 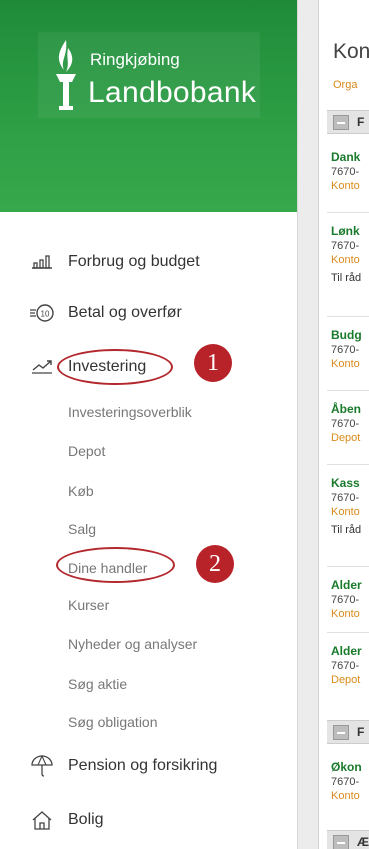 I want to click on account-row: Alder 7670- Konto, so click(x=350, y=599).